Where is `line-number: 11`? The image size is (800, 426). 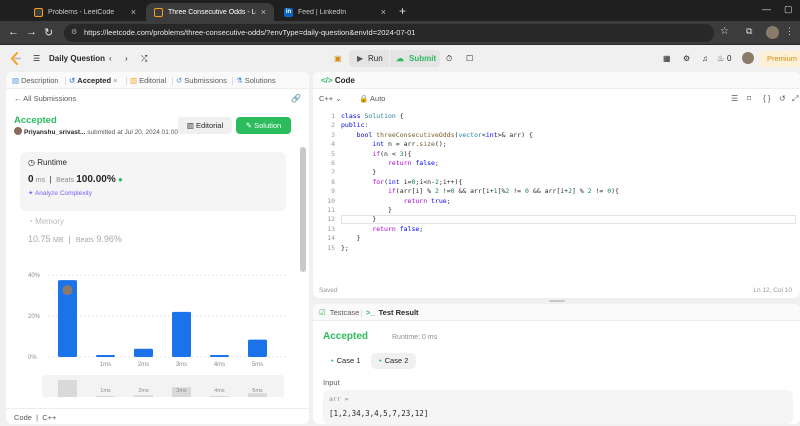
line-number: 11 is located at coordinates (331, 210).